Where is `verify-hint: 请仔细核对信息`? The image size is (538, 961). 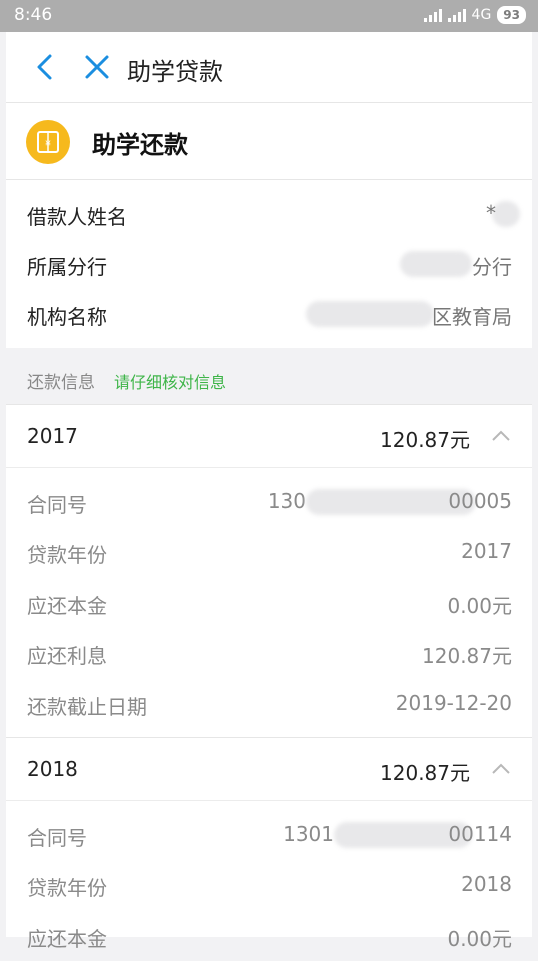 verify-hint: 请仔细核对信息 is located at coordinates (170, 382).